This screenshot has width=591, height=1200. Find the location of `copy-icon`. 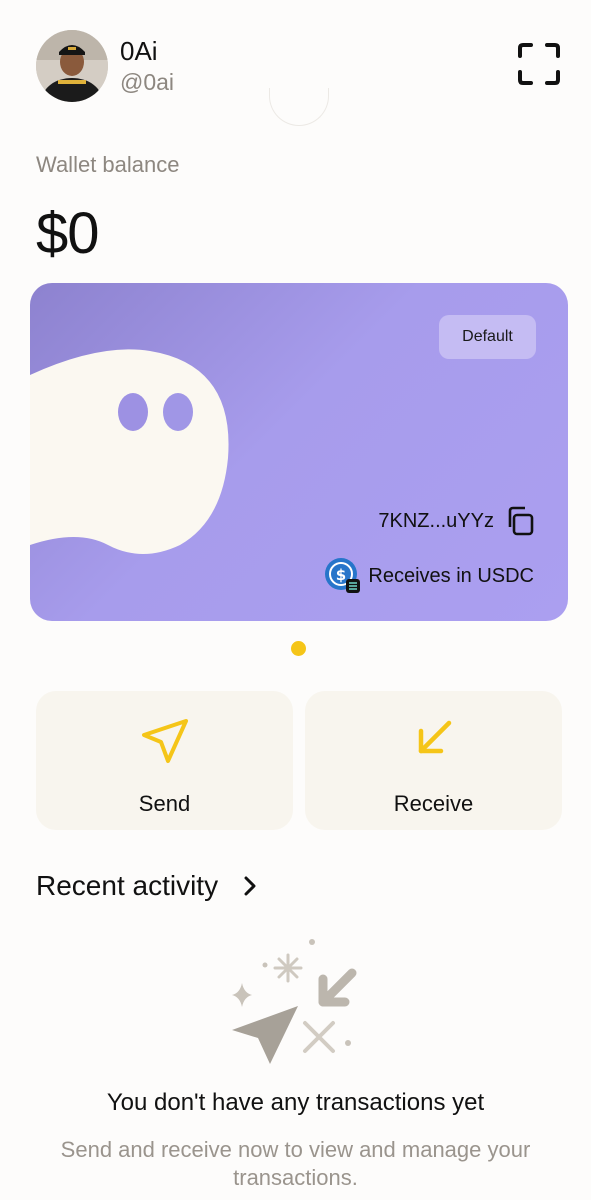

copy-icon is located at coordinates (520, 521).